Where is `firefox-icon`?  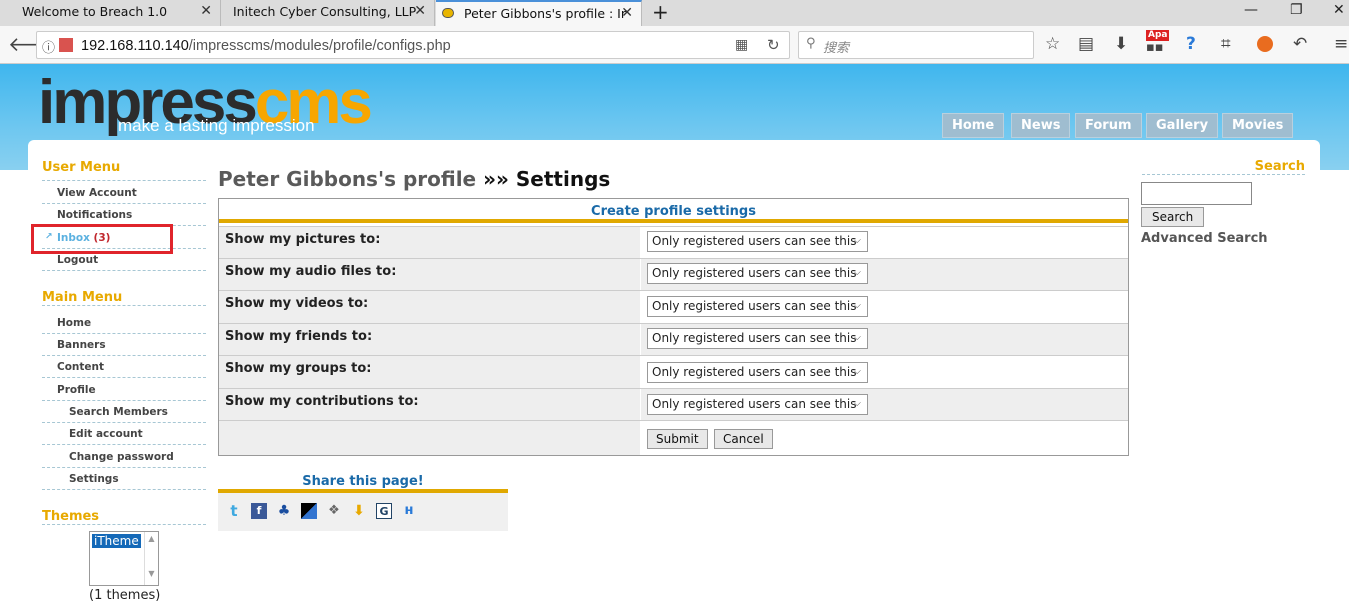 firefox-icon is located at coordinates (1265, 44).